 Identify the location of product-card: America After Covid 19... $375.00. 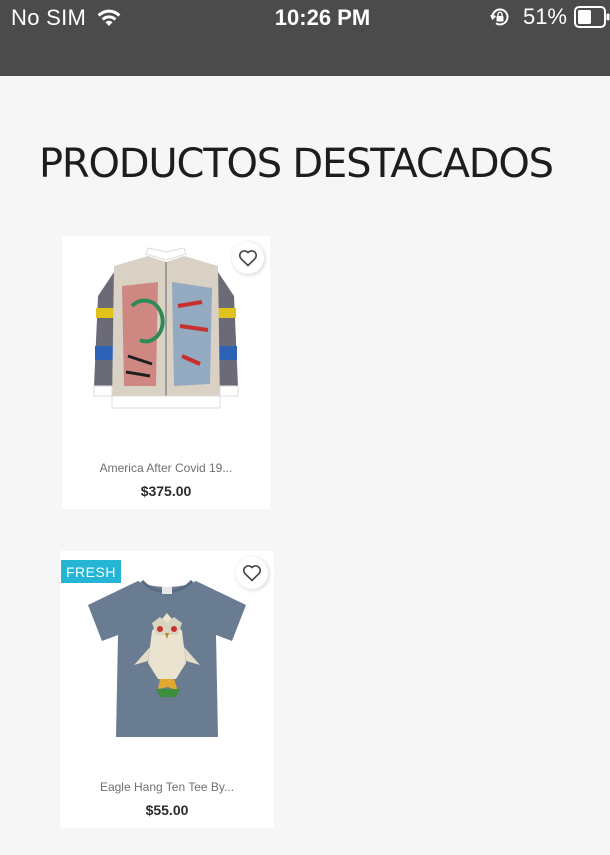
(166, 372).